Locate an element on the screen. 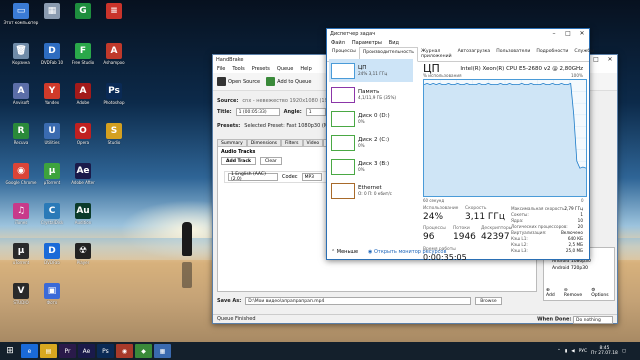  desktop-icon-label: Studio is located at coordinates (114, 142).